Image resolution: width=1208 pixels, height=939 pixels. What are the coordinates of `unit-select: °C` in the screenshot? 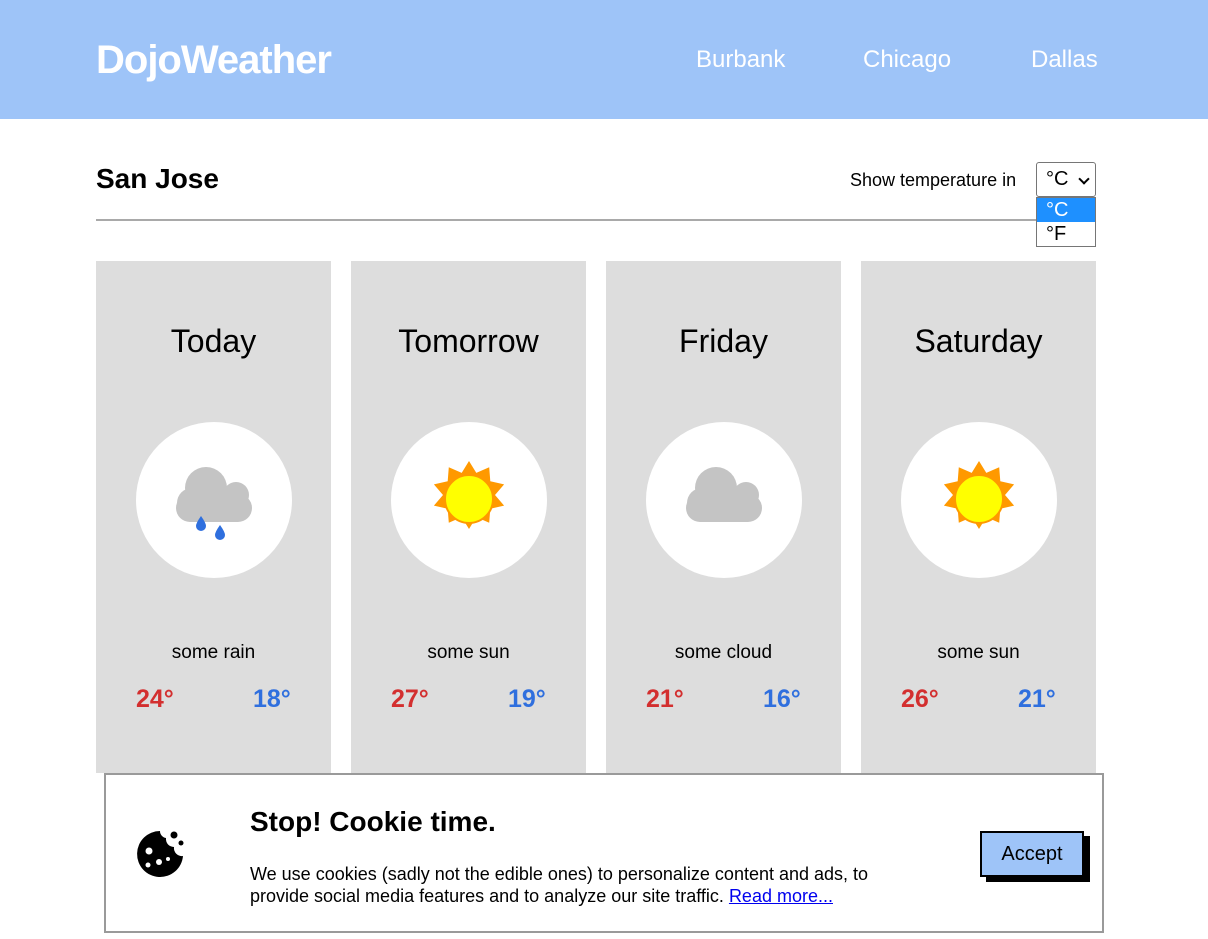 It's located at (1066, 179).